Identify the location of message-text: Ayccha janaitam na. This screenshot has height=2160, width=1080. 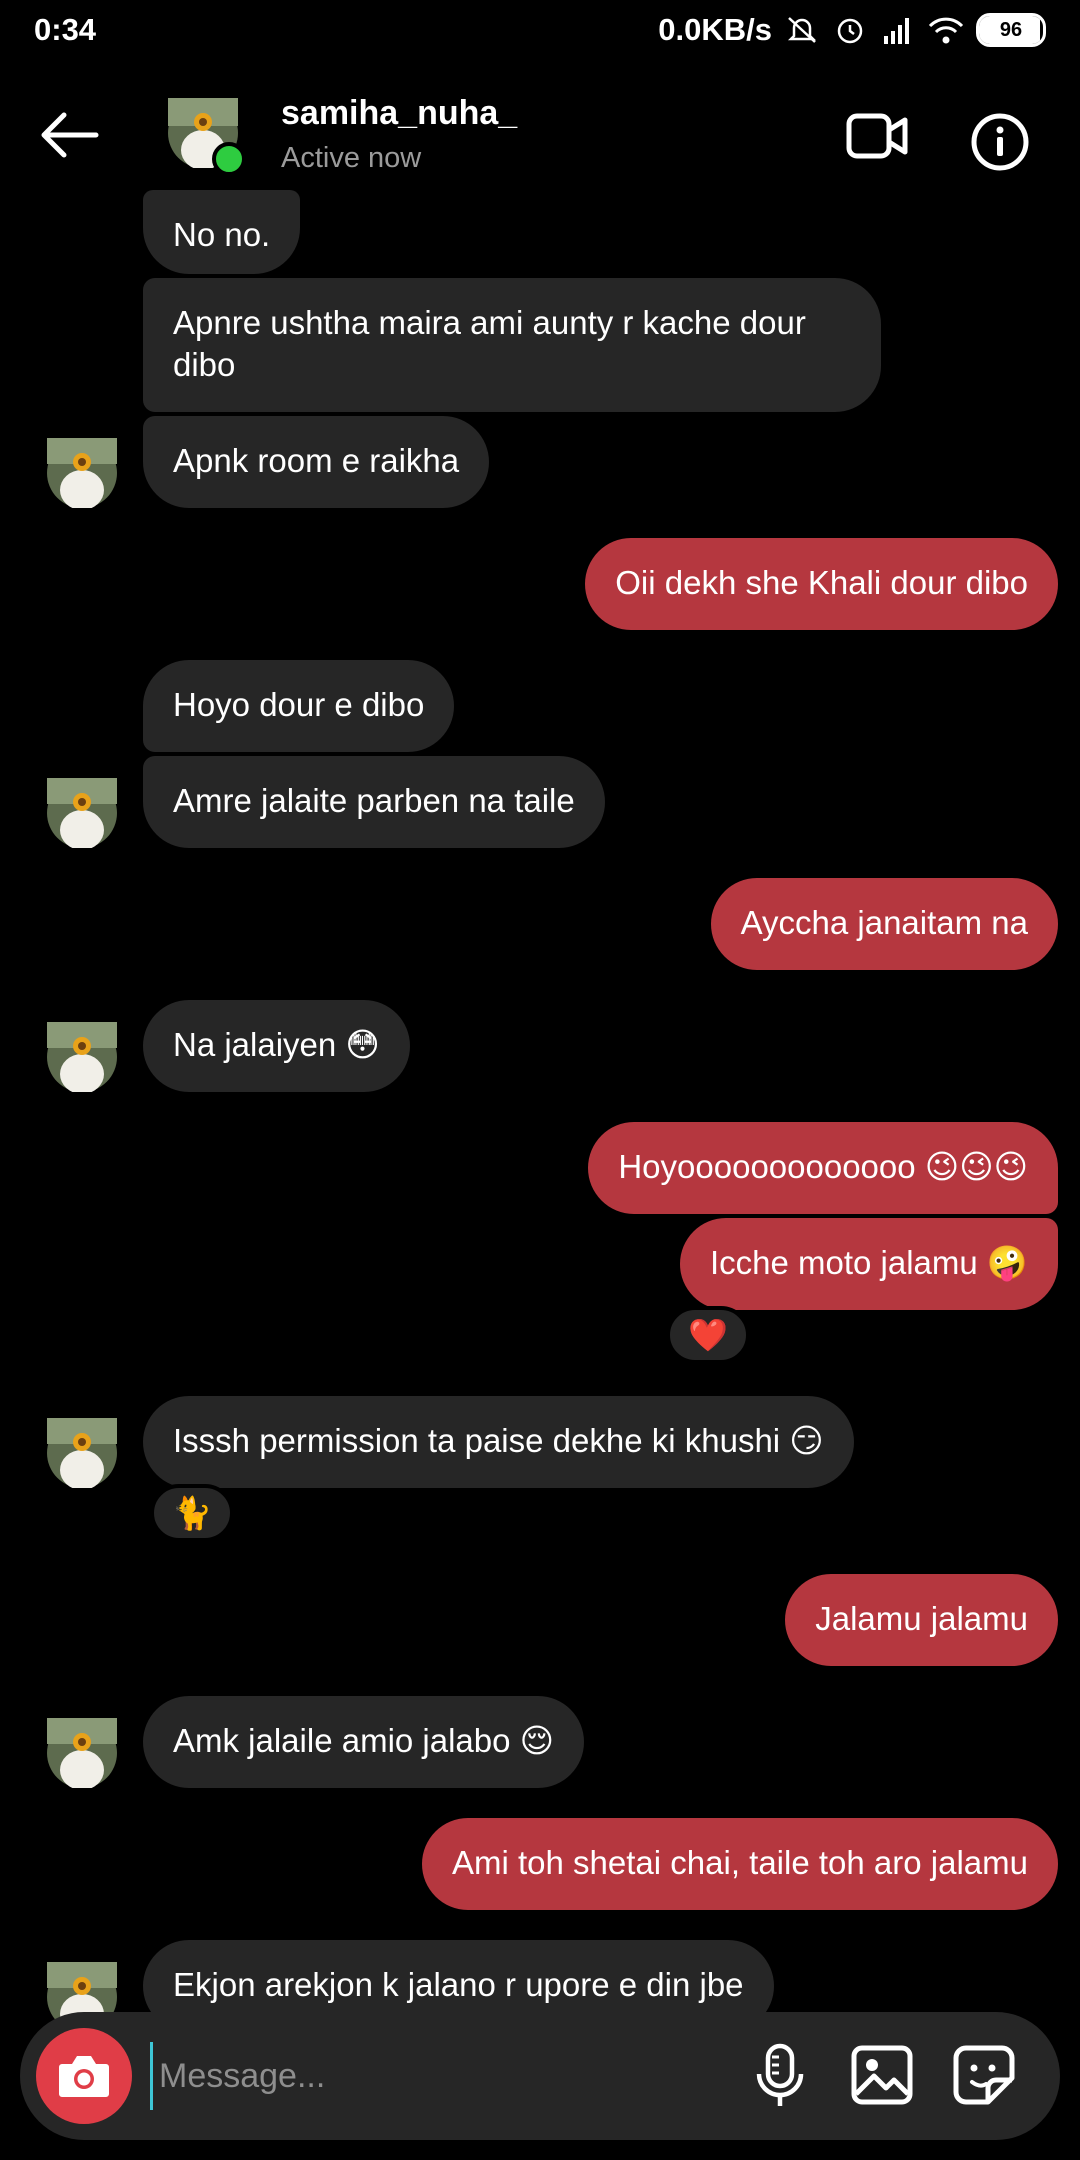
(884, 922).